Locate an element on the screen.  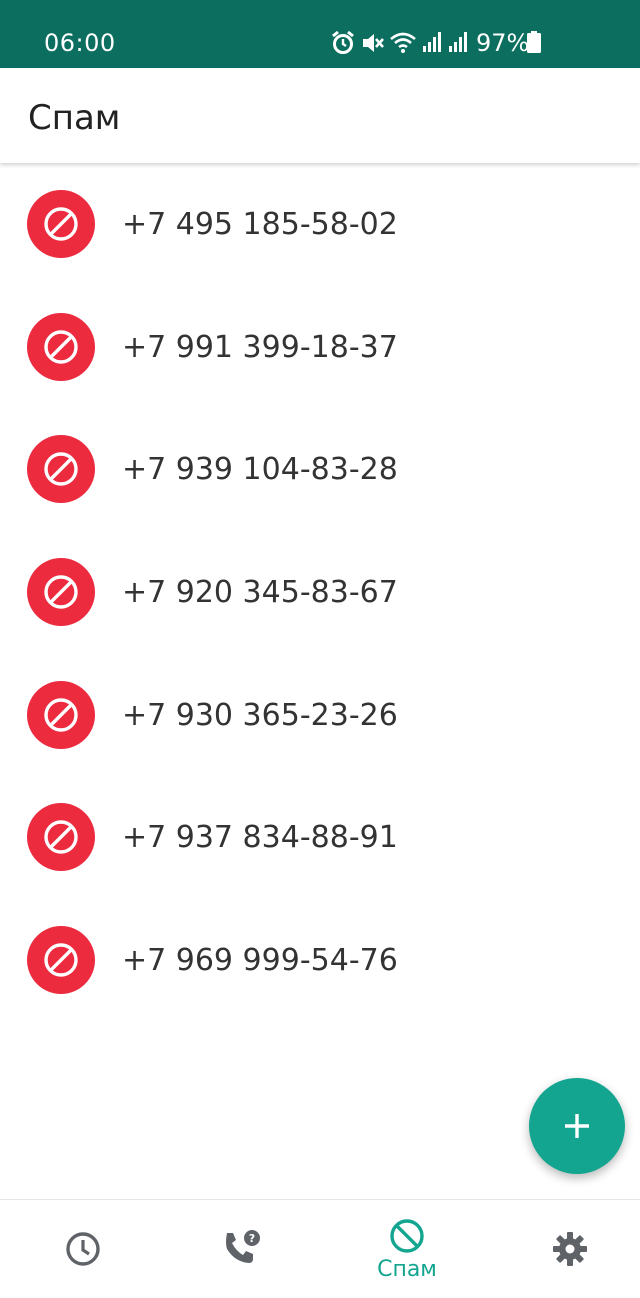
list-item: +7 930 365-23-26 is located at coordinates (320, 715).